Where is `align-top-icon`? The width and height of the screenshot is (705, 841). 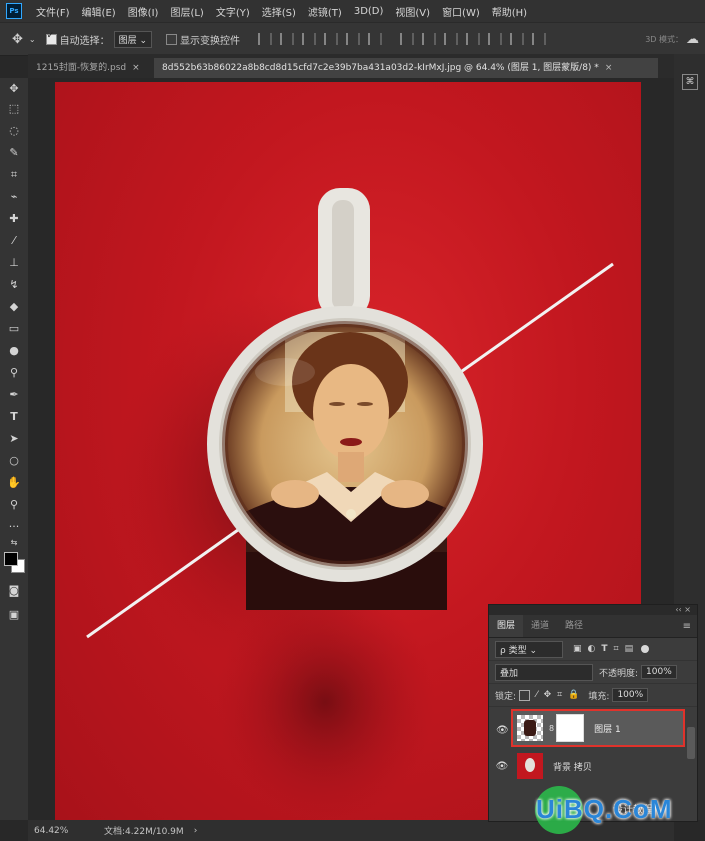 align-top-icon is located at coordinates (265, 39).